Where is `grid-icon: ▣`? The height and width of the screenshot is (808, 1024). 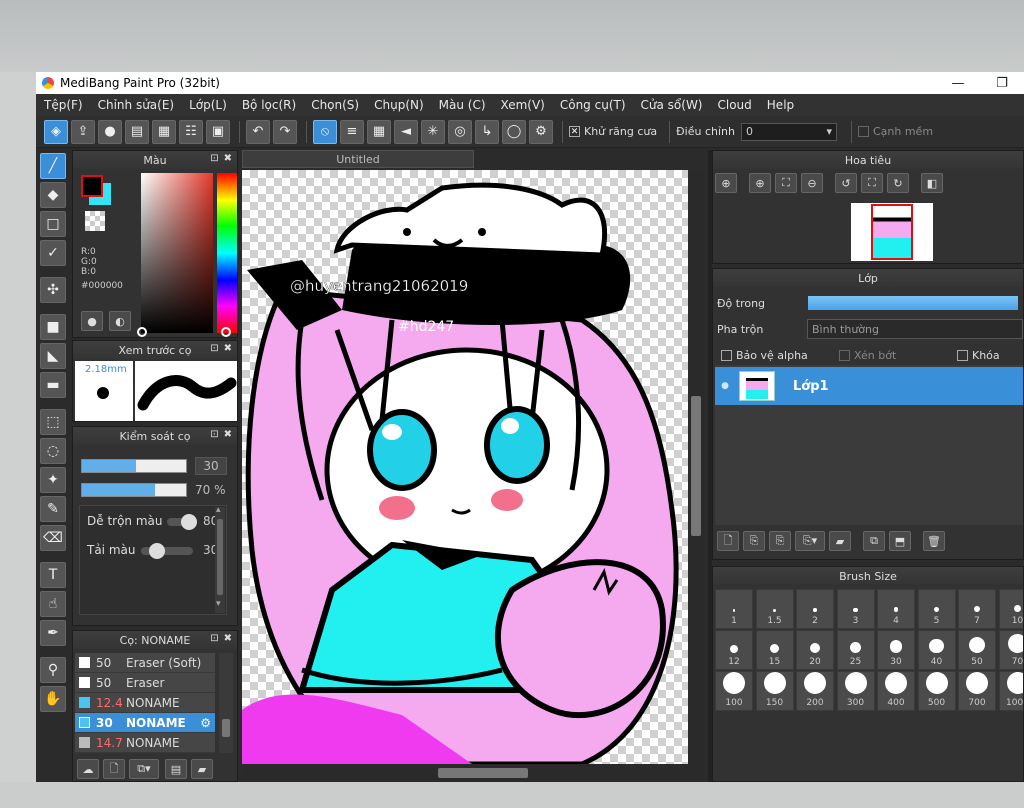
grid-icon: ▣ is located at coordinates (218, 131).